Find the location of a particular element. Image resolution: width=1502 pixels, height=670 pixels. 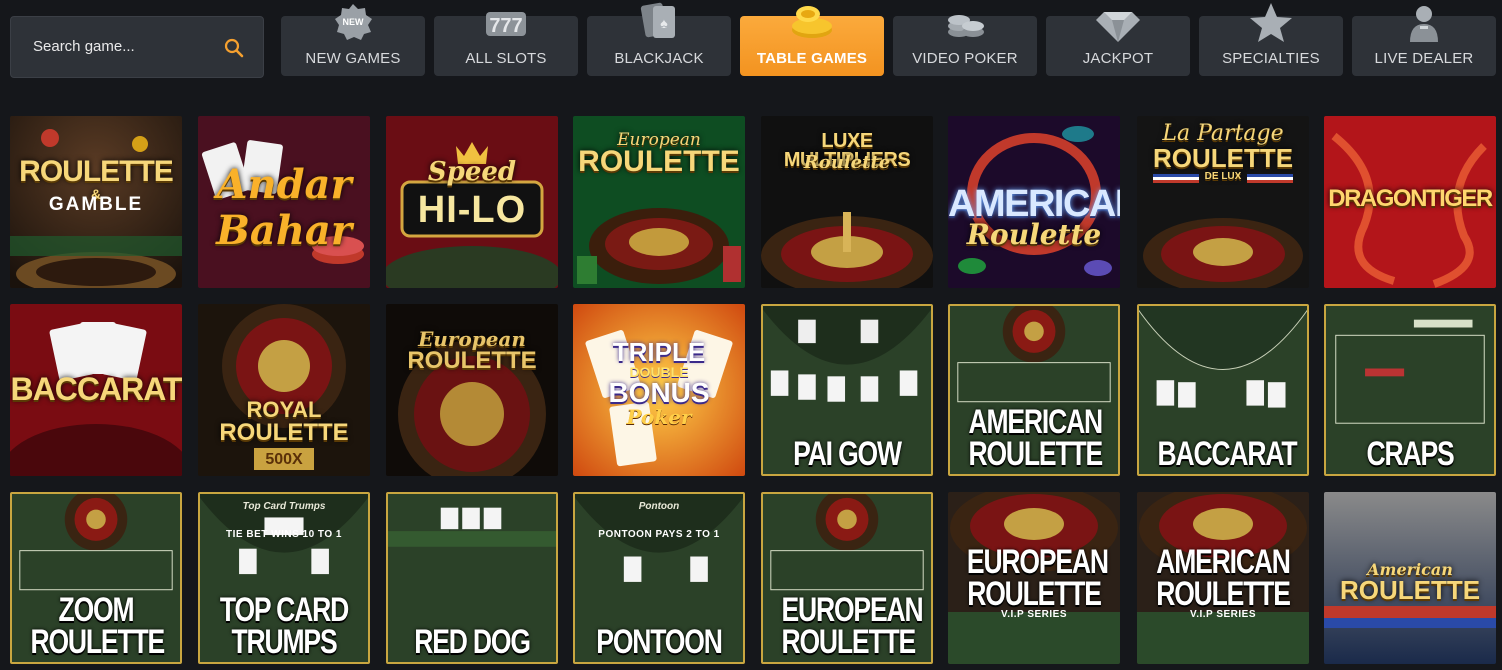

svg-text: NEW is located at coordinates (354, 22).